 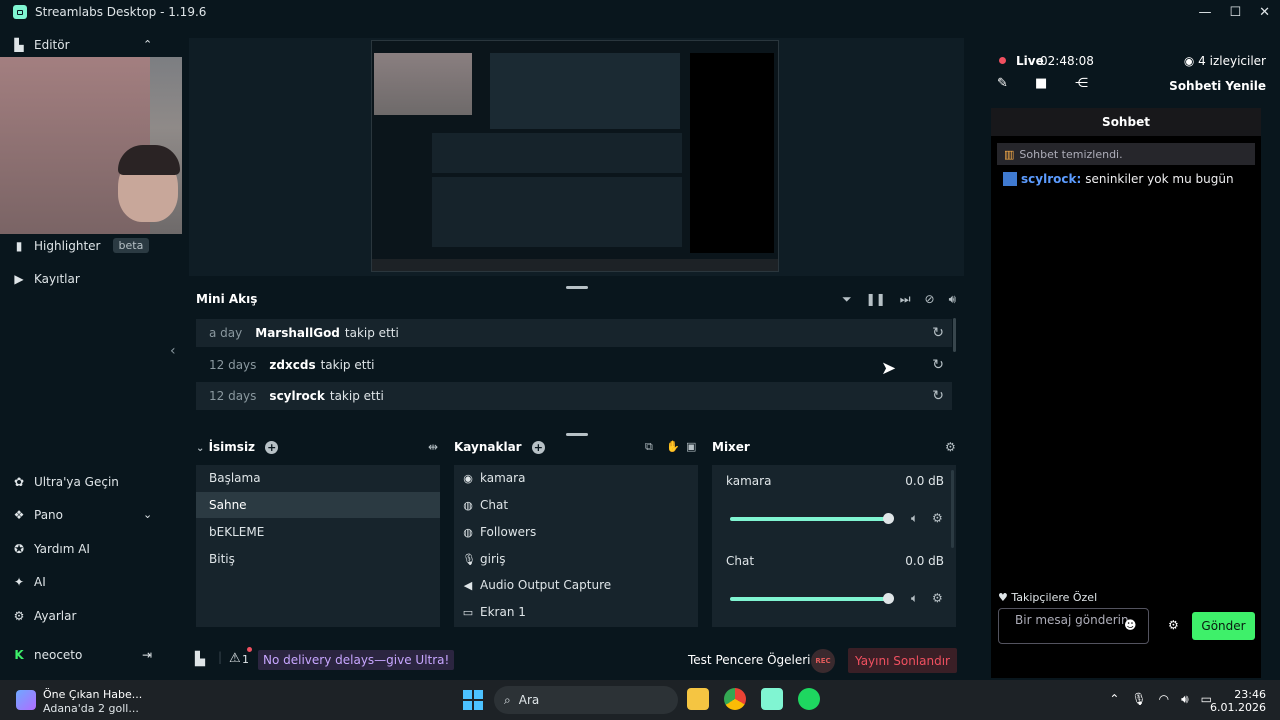 I want to click on spotify-icon, so click(x=809, y=699).